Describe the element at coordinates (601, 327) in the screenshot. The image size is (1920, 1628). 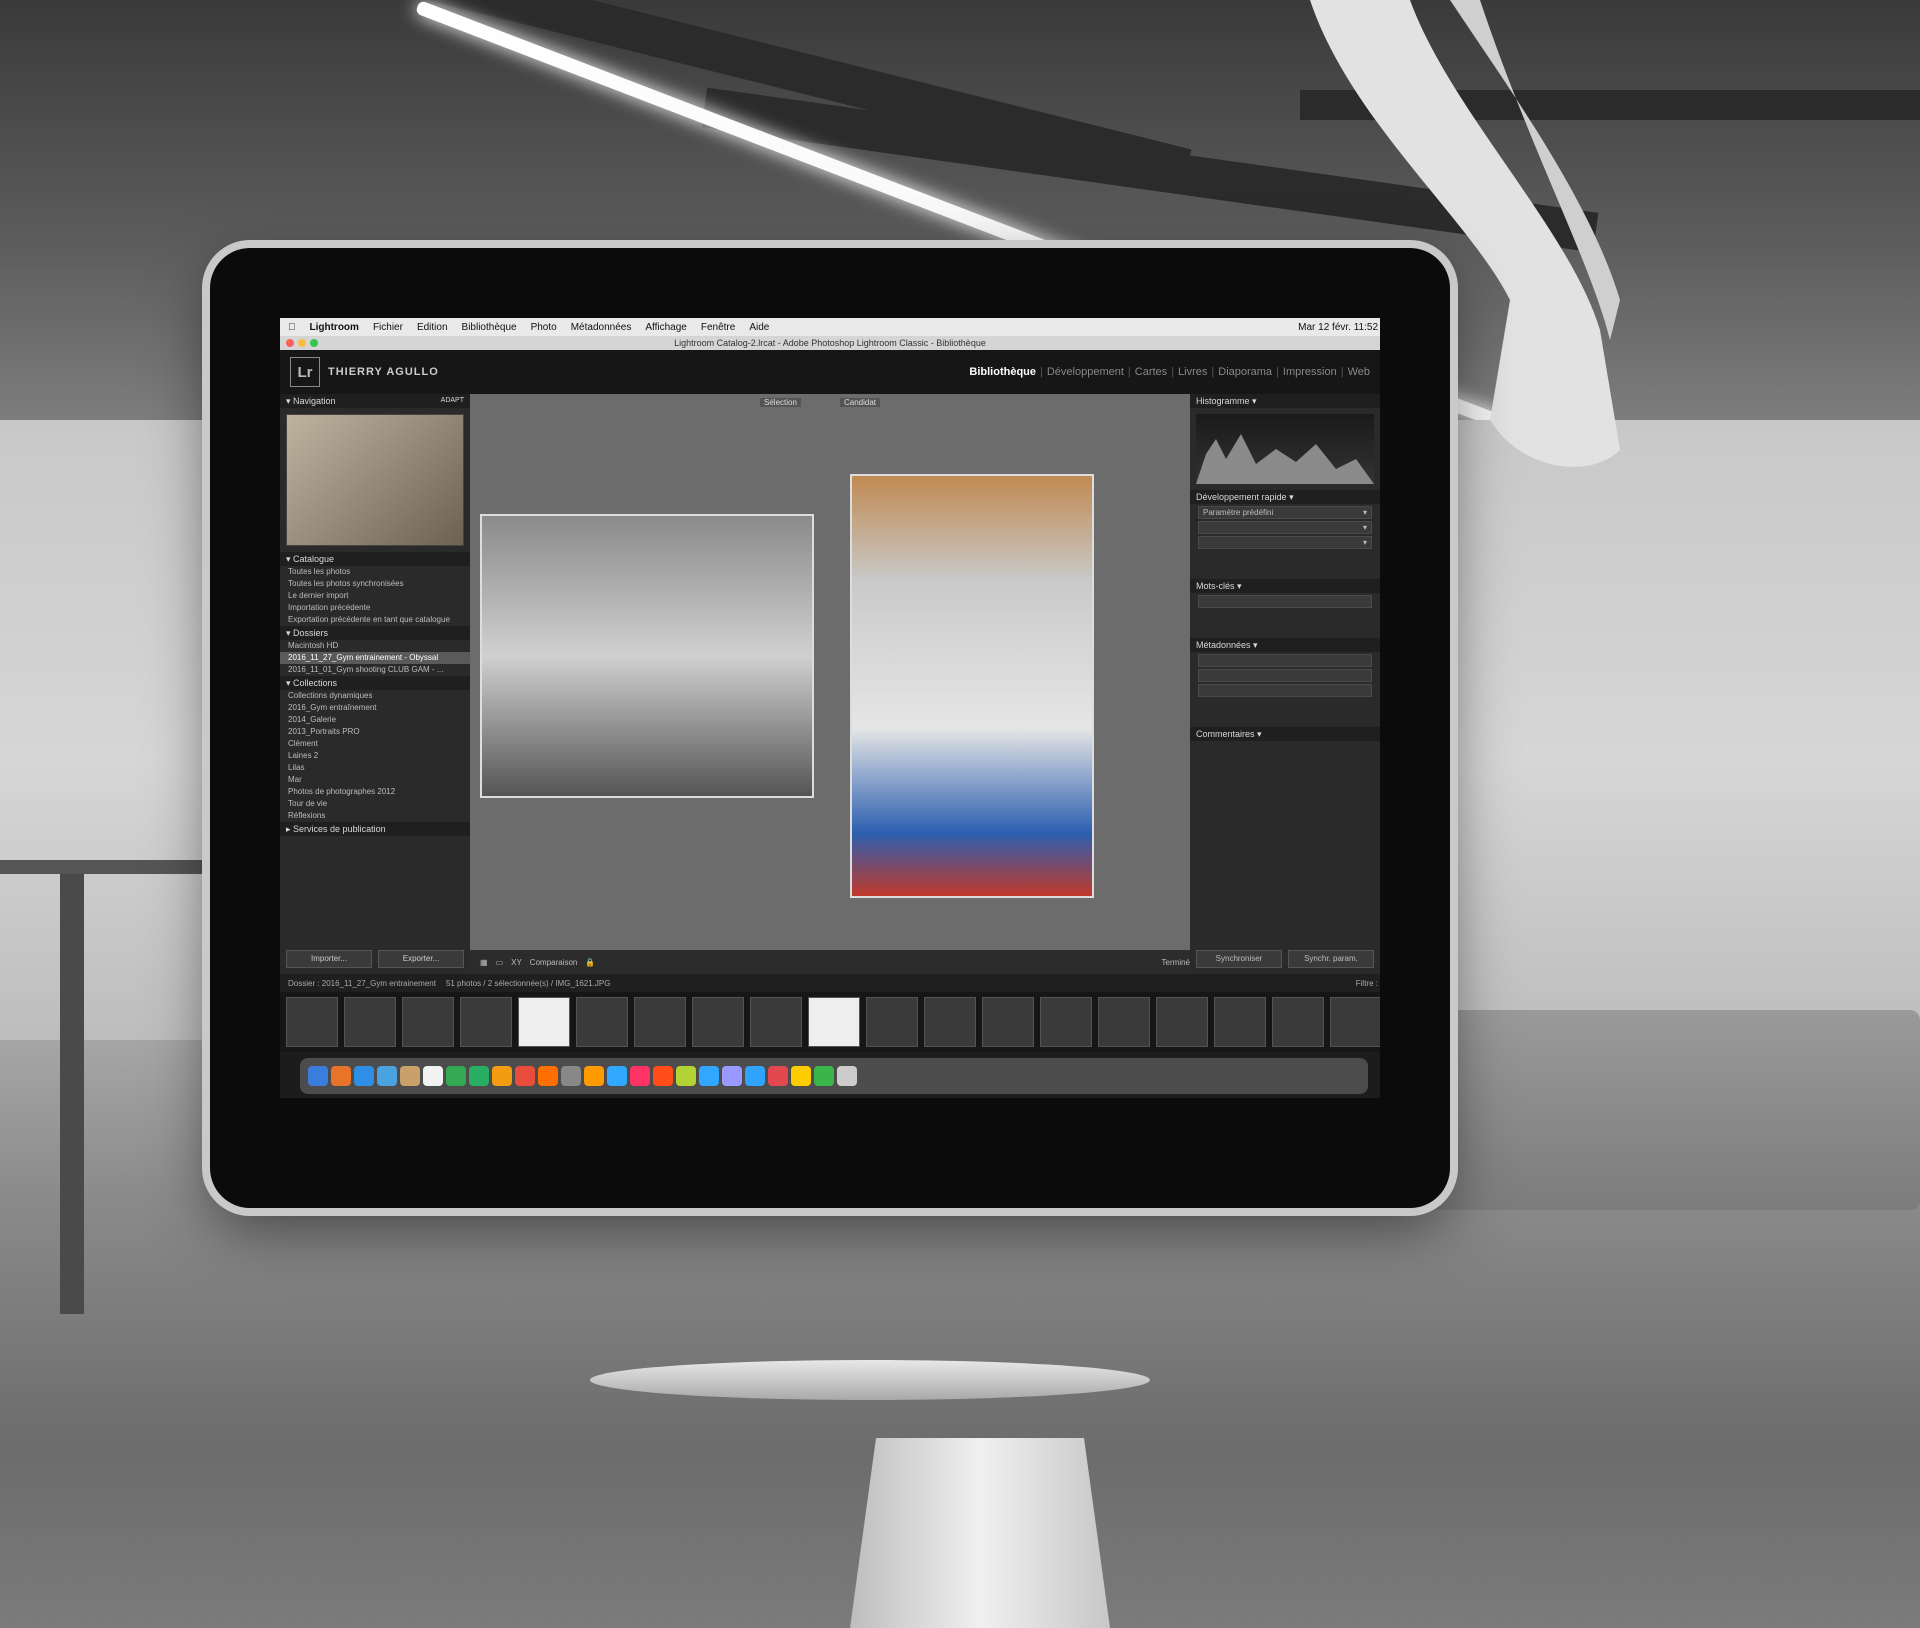
I see `menu-metadata: Métadonnées` at that location.